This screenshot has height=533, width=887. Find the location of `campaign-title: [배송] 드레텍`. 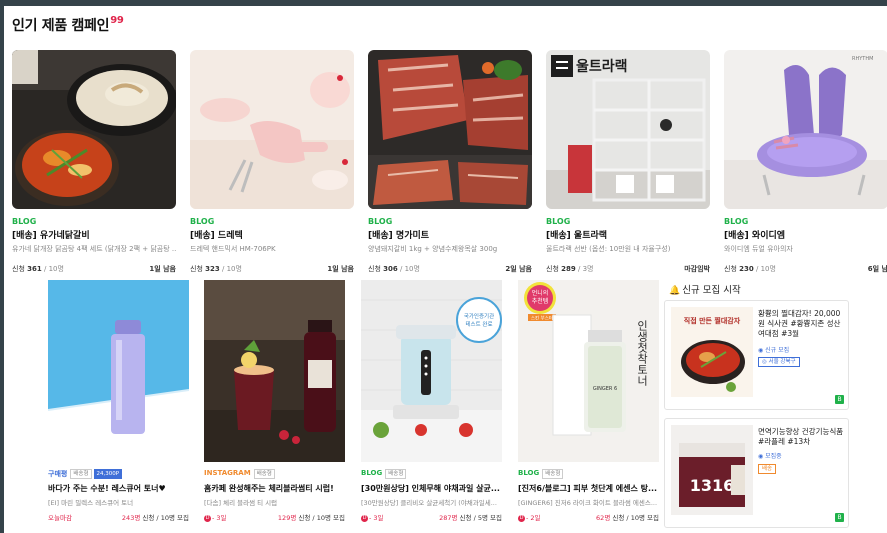

campaign-title: [배송] 드레텍 is located at coordinates (272, 234).